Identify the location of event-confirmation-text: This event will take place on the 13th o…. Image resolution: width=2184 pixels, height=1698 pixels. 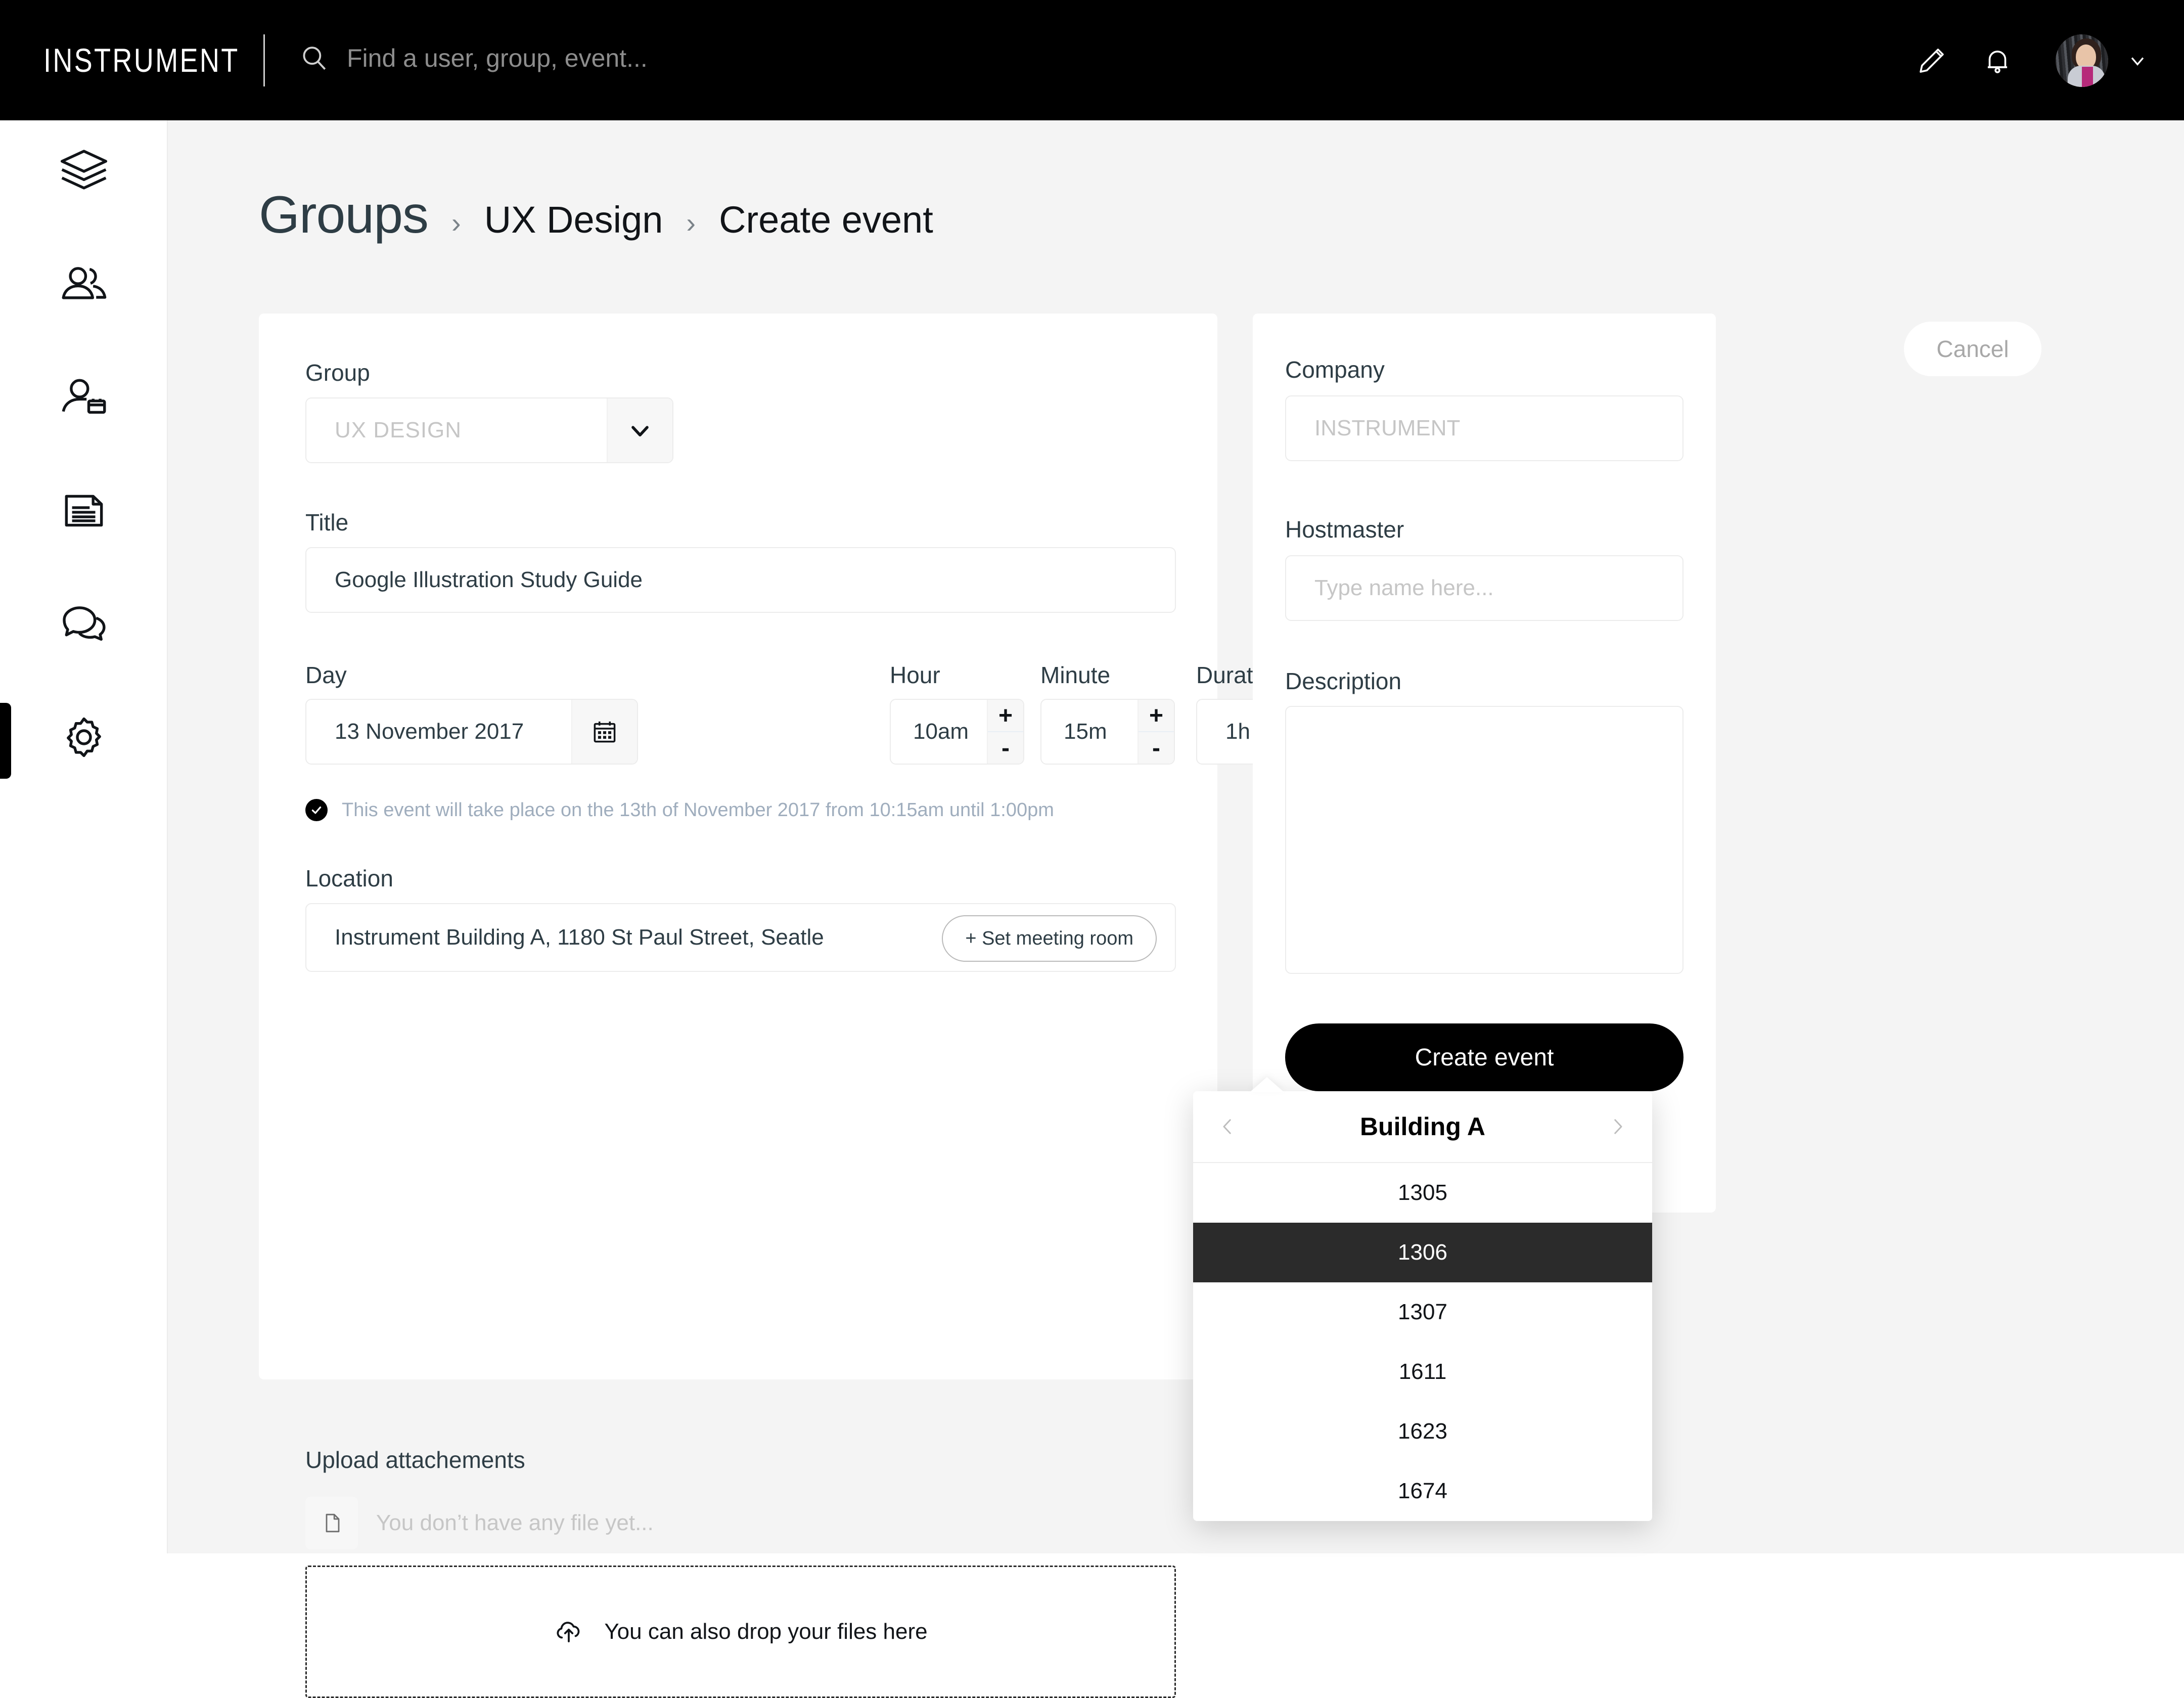
(698, 810).